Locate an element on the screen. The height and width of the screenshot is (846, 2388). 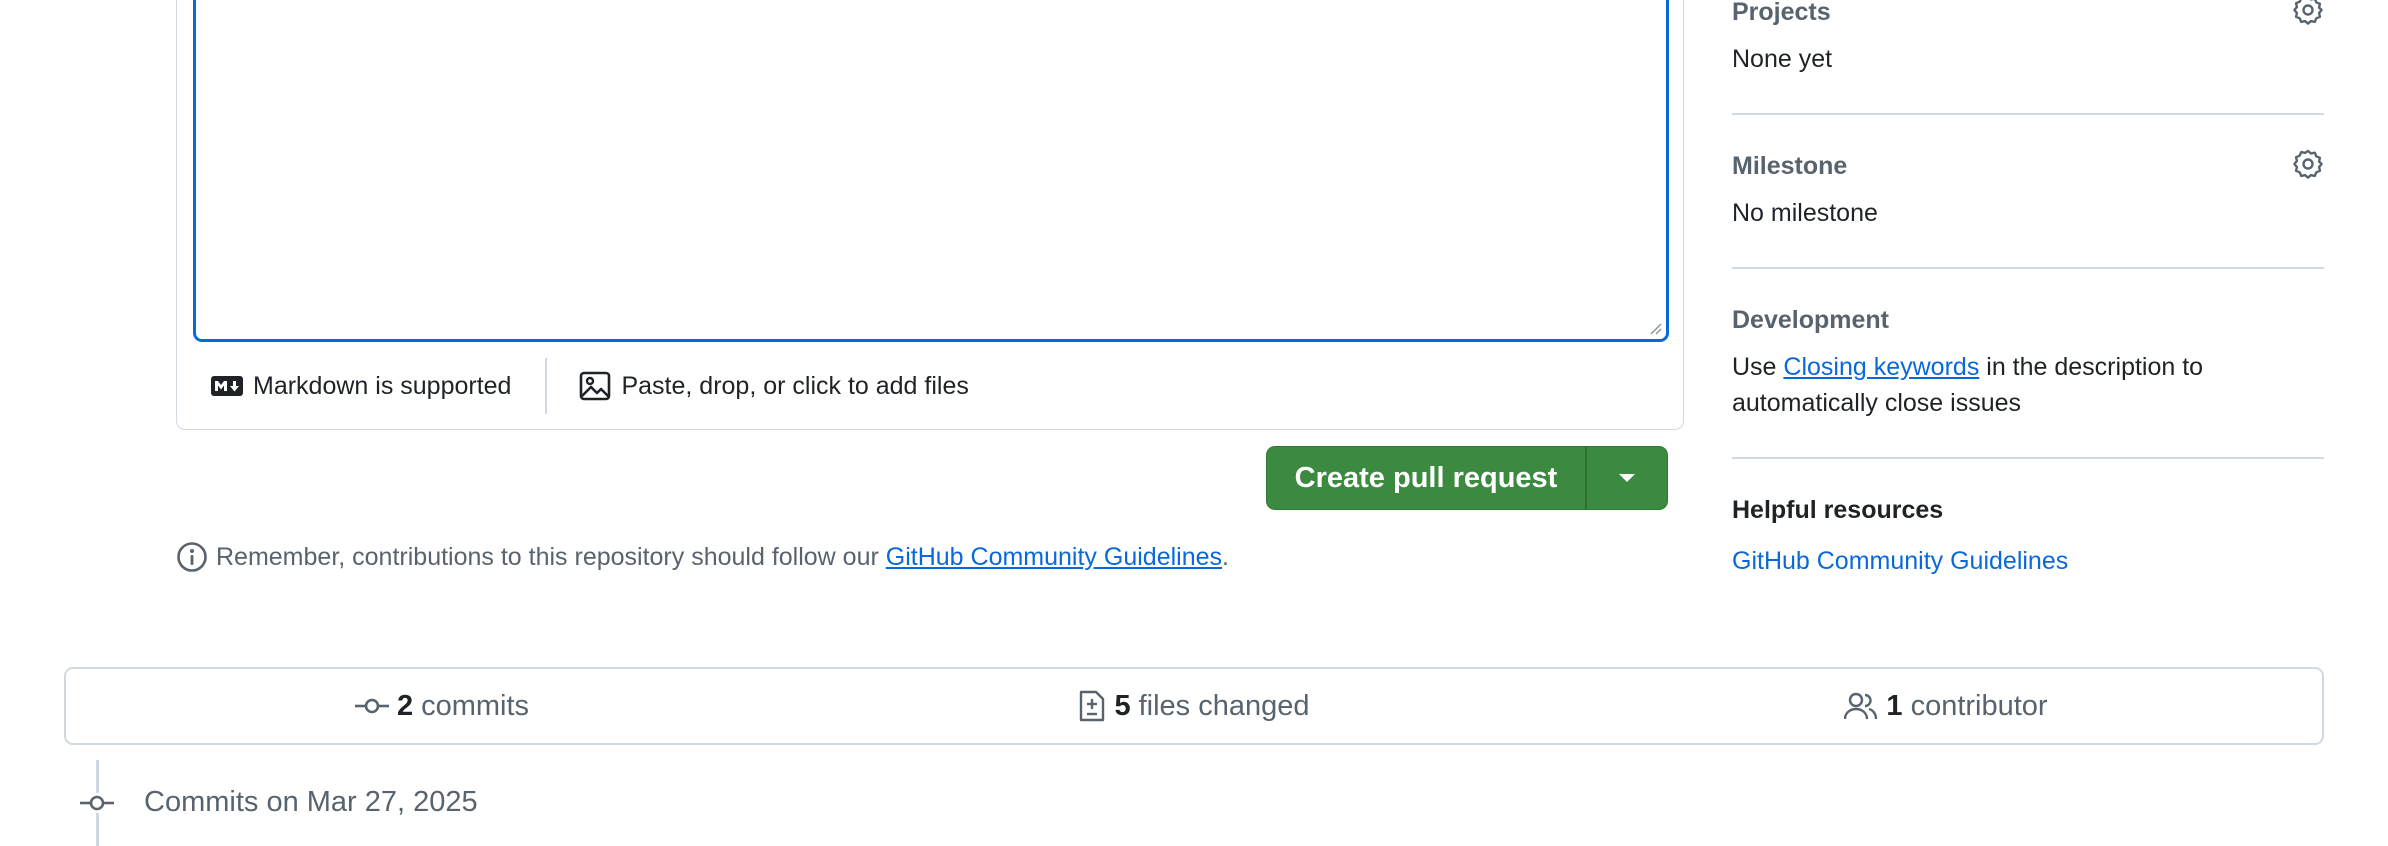
projects-section: Projects None yet is located at coordinates (2028, 38).